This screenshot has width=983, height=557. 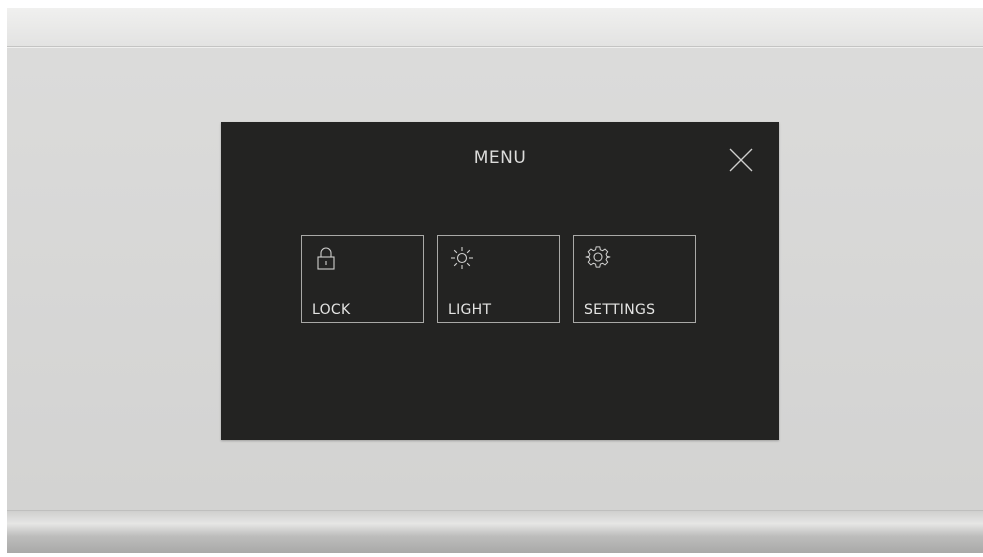 I want to click on settings-label: SETTINGS, so click(x=620, y=310).